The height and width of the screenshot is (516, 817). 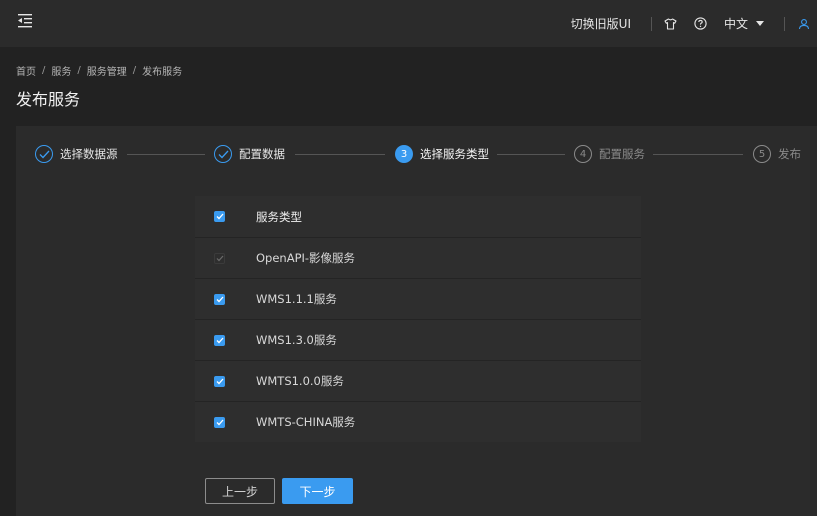 I want to click on page-title: 发布服务, so click(x=48, y=99).